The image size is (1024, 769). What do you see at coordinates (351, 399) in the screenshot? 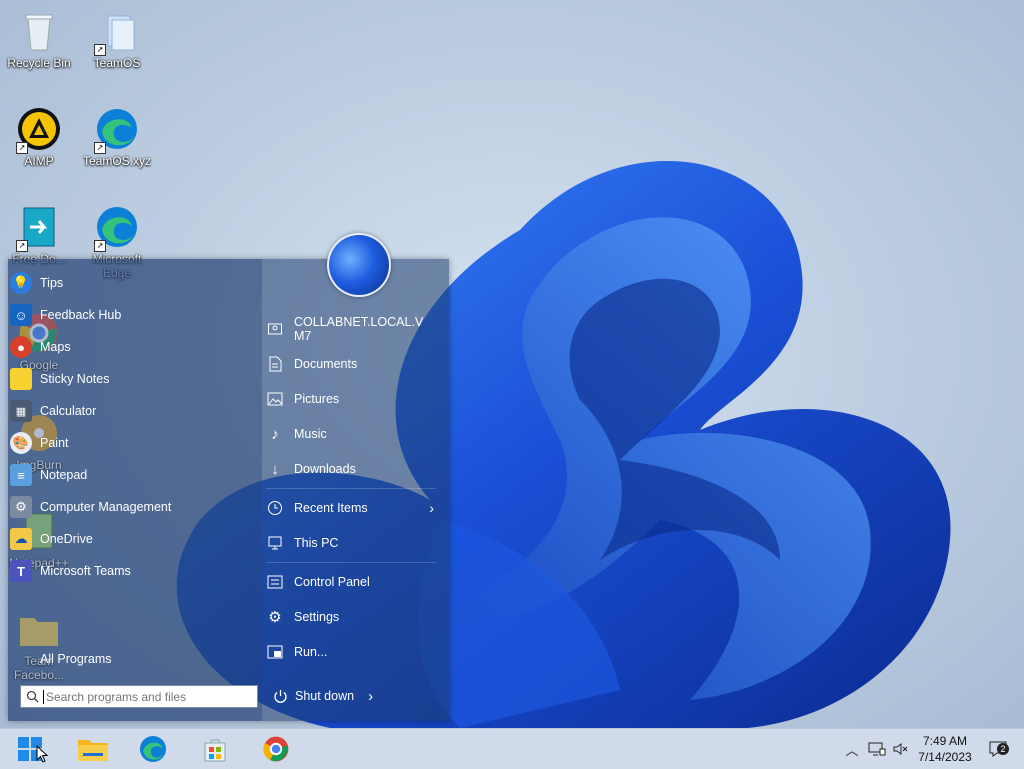
I see `place-item-pictures: Pictures` at bounding box center [351, 399].